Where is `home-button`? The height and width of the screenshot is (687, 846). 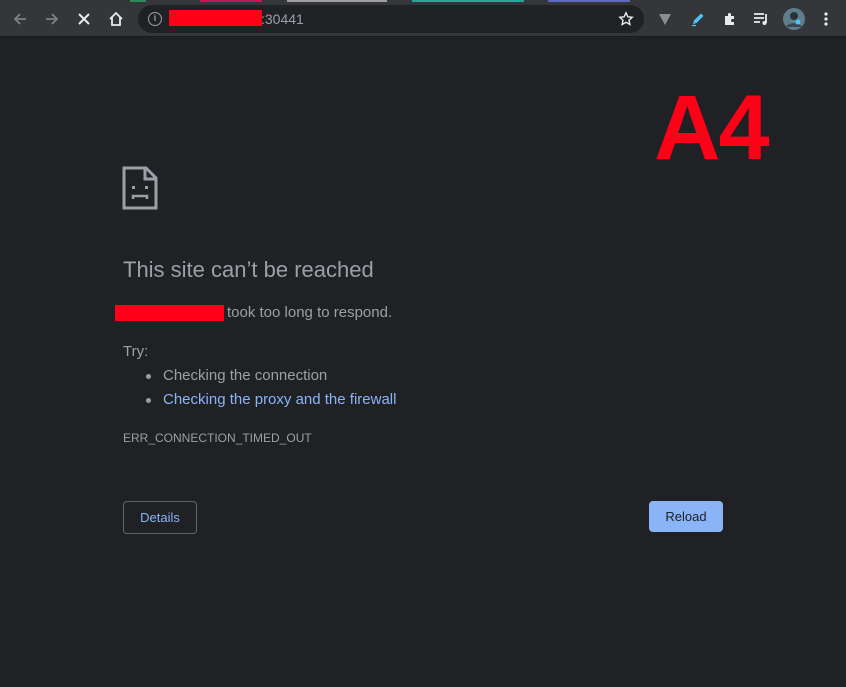 home-button is located at coordinates (116, 19).